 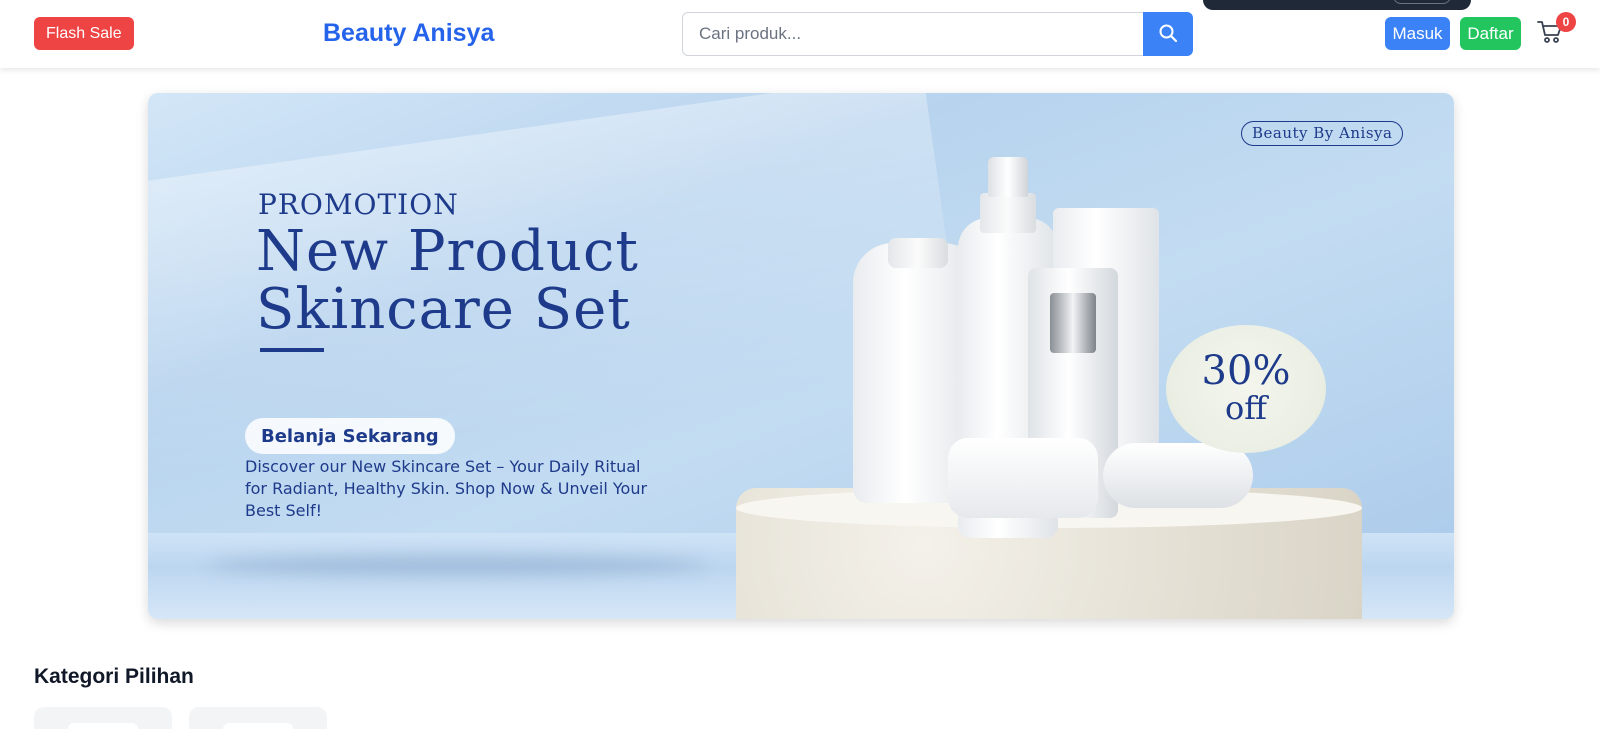 I want to click on register-button: Daftar, so click(x=1490, y=33).